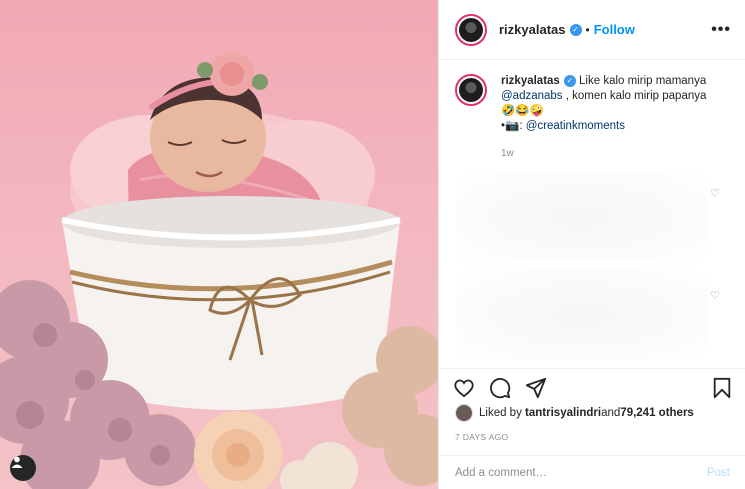 This screenshot has width=745, height=489. I want to click on post-timestamp: 7 DAYS AGO, so click(481, 437).